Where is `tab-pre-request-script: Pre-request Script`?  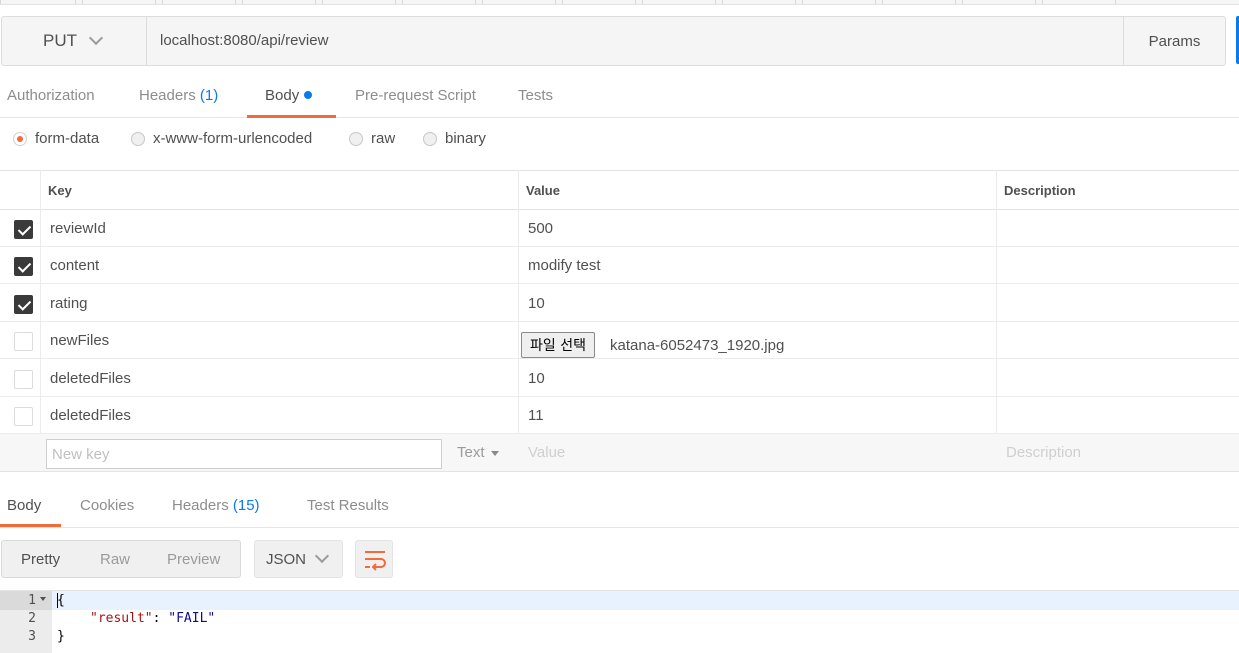 tab-pre-request-script: Pre-request Script is located at coordinates (415, 95).